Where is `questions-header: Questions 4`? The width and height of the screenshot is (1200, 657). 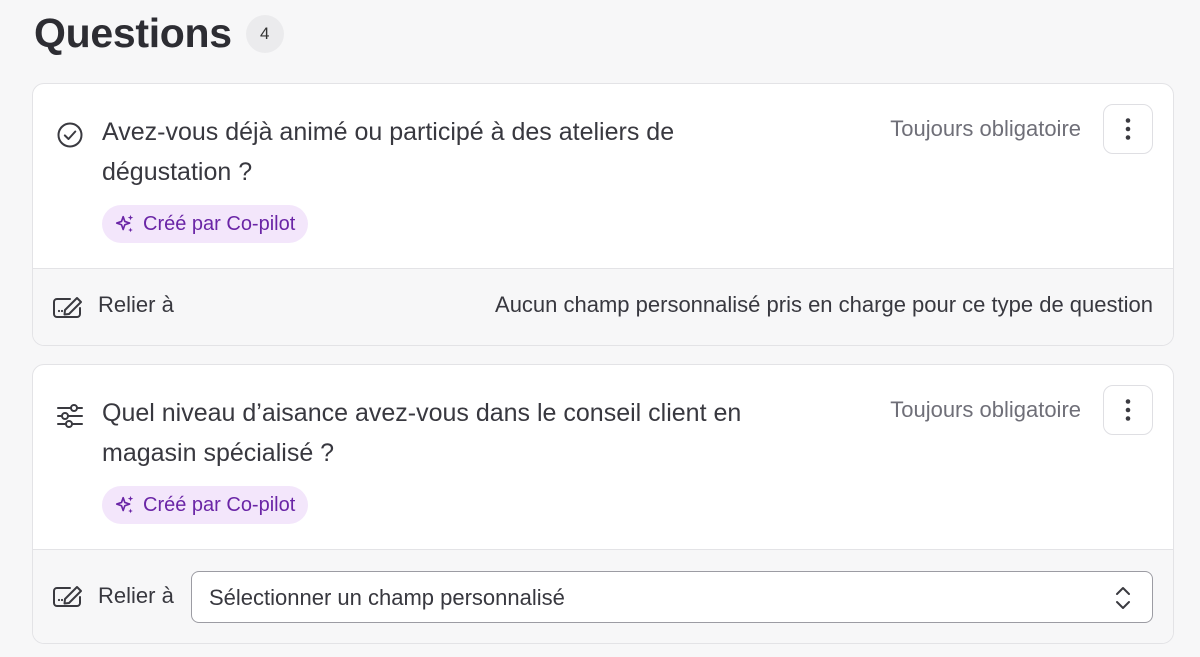
questions-header: Questions 4 is located at coordinates (159, 33).